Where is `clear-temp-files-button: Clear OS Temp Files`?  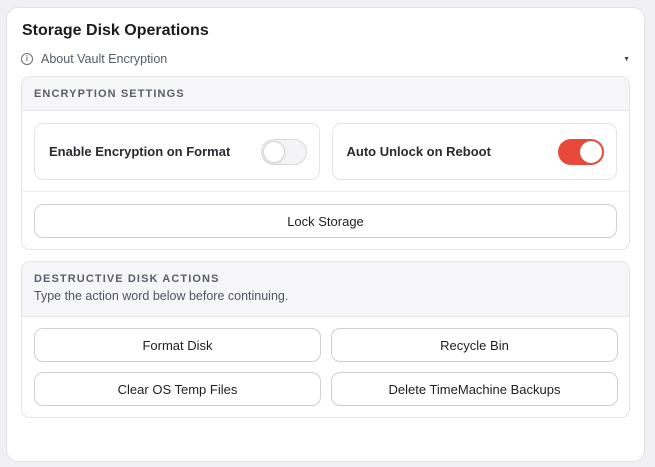 clear-temp-files-button: Clear OS Temp Files is located at coordinates (177, 389).